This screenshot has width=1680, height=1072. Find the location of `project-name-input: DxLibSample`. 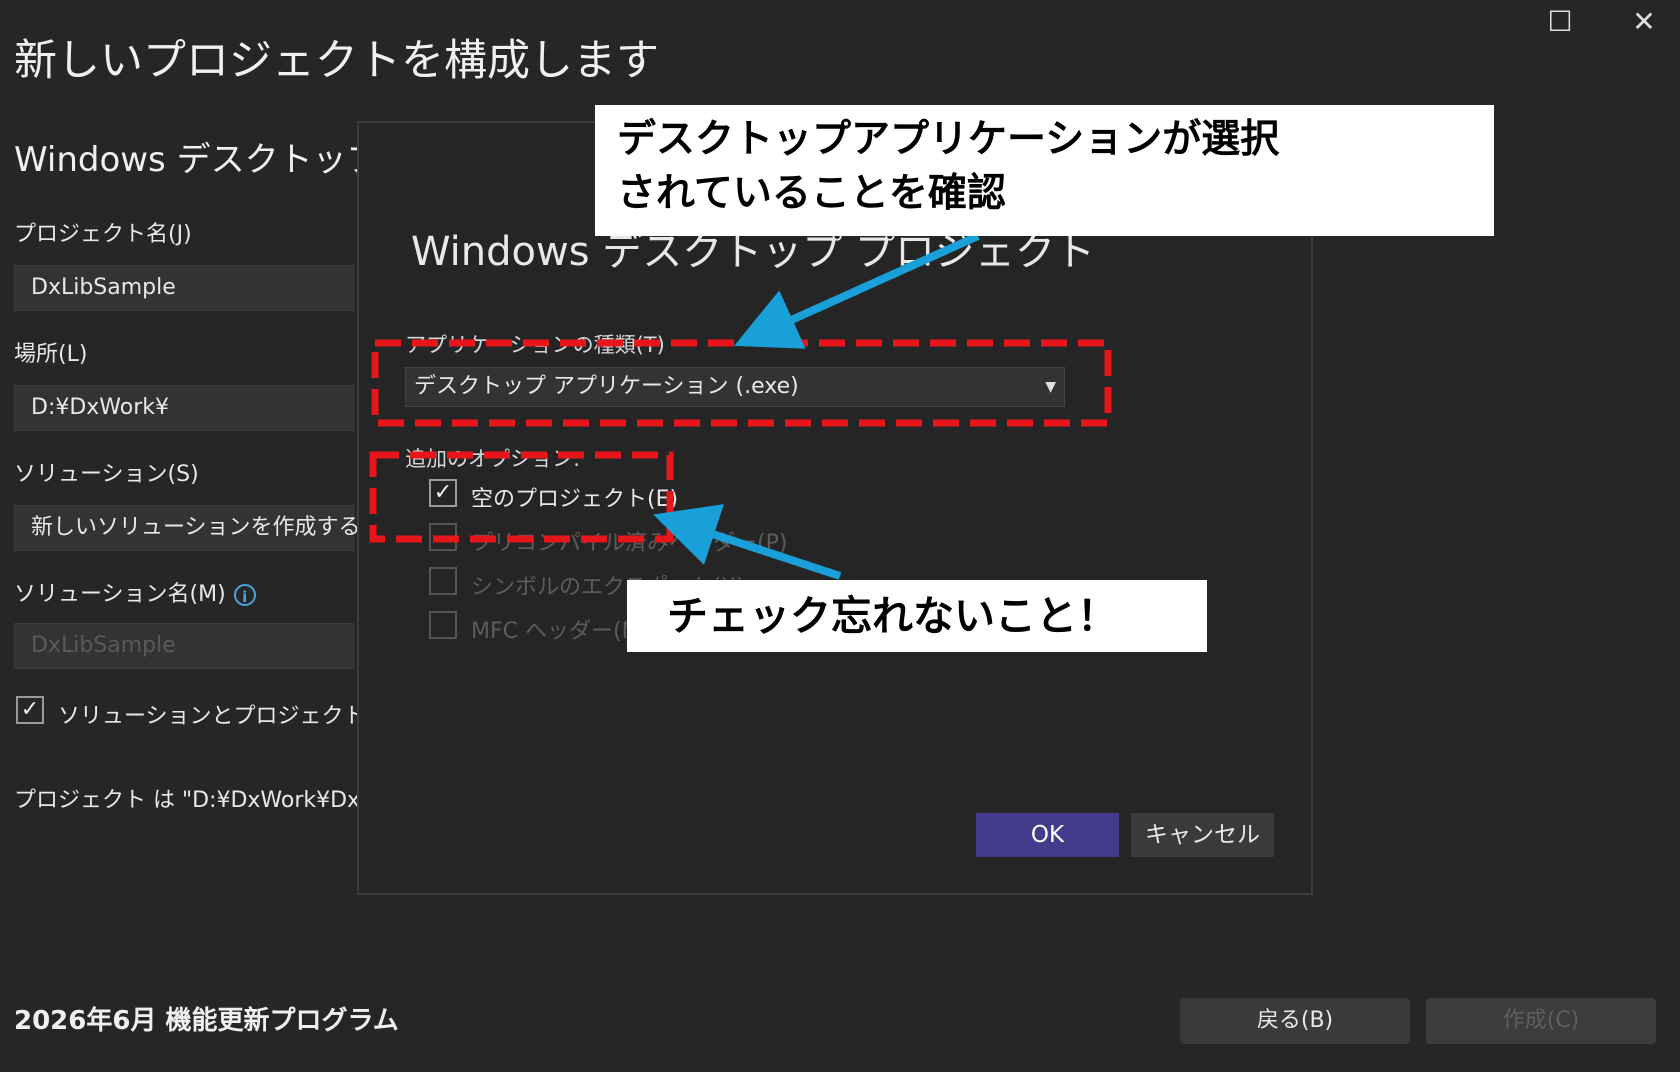

project-name-input: DxLibSample is located at coordinates (184, 288).